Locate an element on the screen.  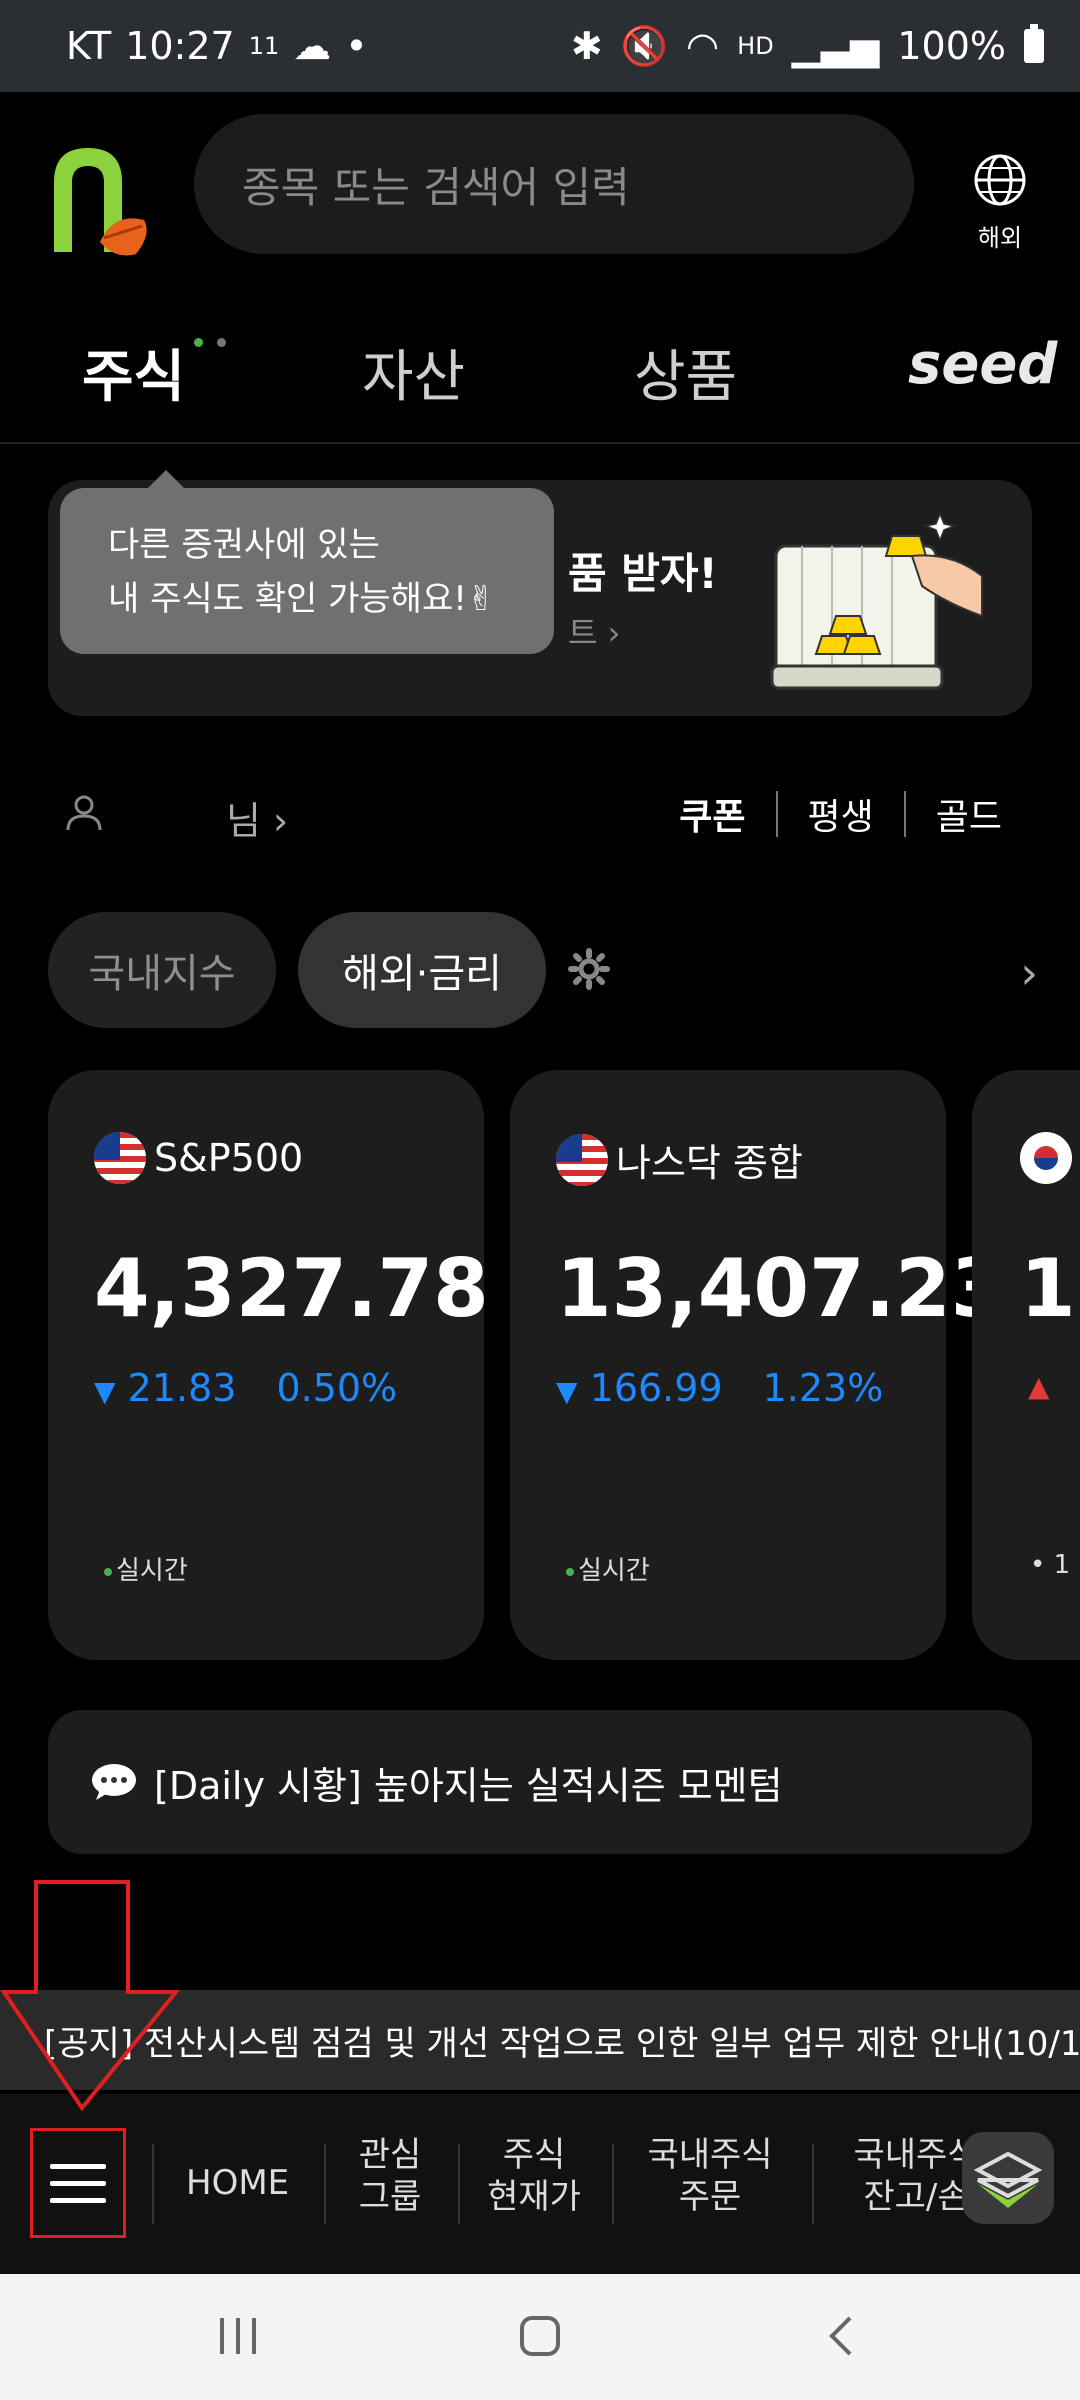
index-card-partial: 1 ▲ • 1 is located at coordinates (1026, 1365).